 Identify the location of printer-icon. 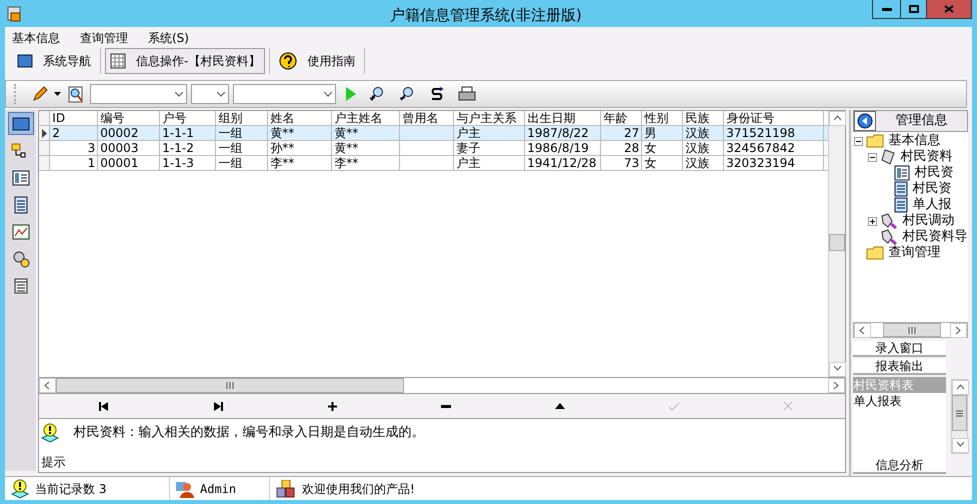
(467, 94).